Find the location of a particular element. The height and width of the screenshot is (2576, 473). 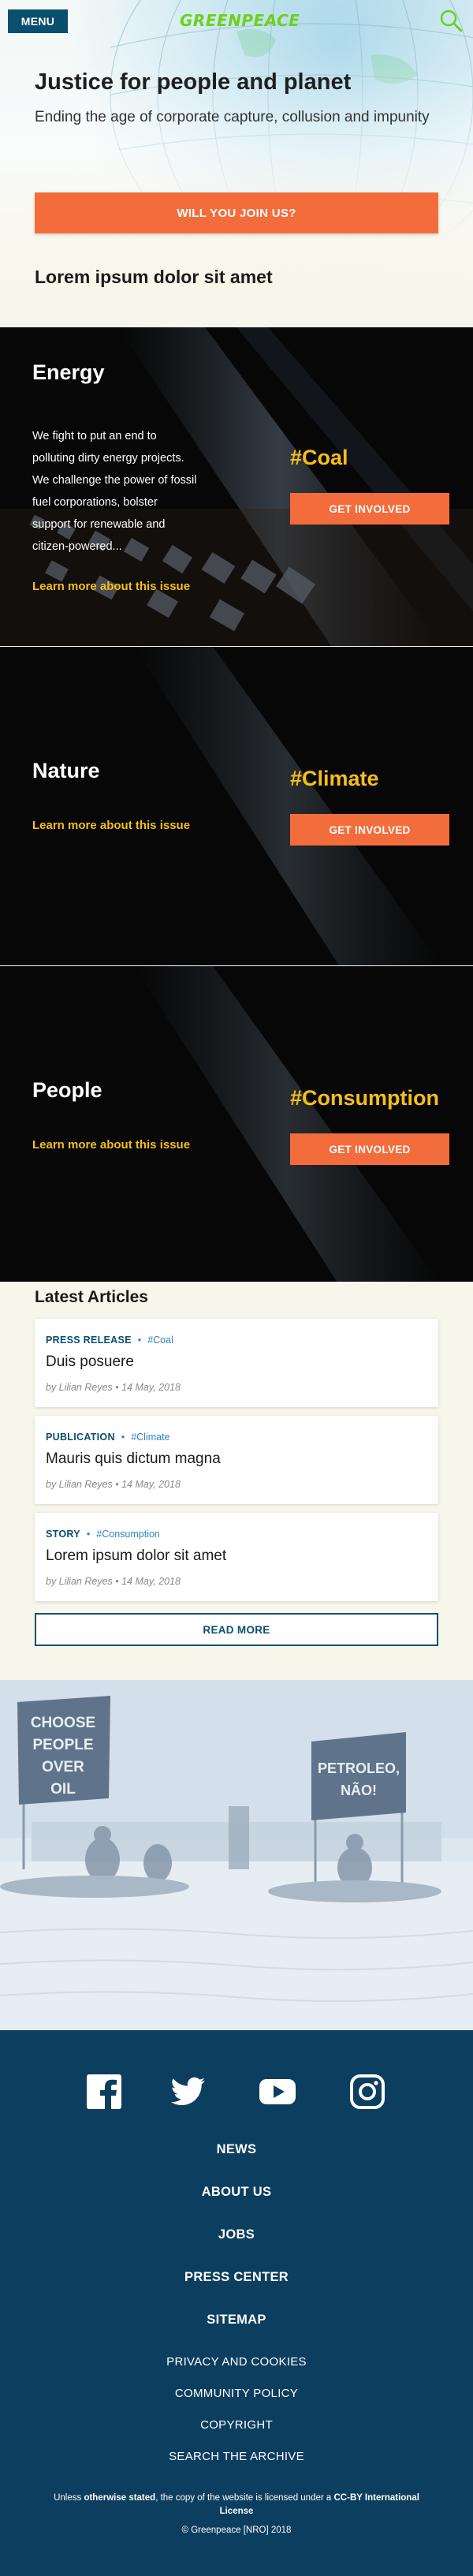

svg-text: OVER is located at coordinates (63, 1767).